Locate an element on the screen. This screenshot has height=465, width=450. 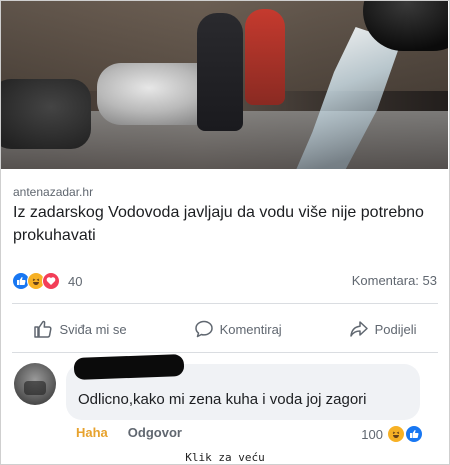
comment-label: Komentiraj is located at coordinates (250, 329).